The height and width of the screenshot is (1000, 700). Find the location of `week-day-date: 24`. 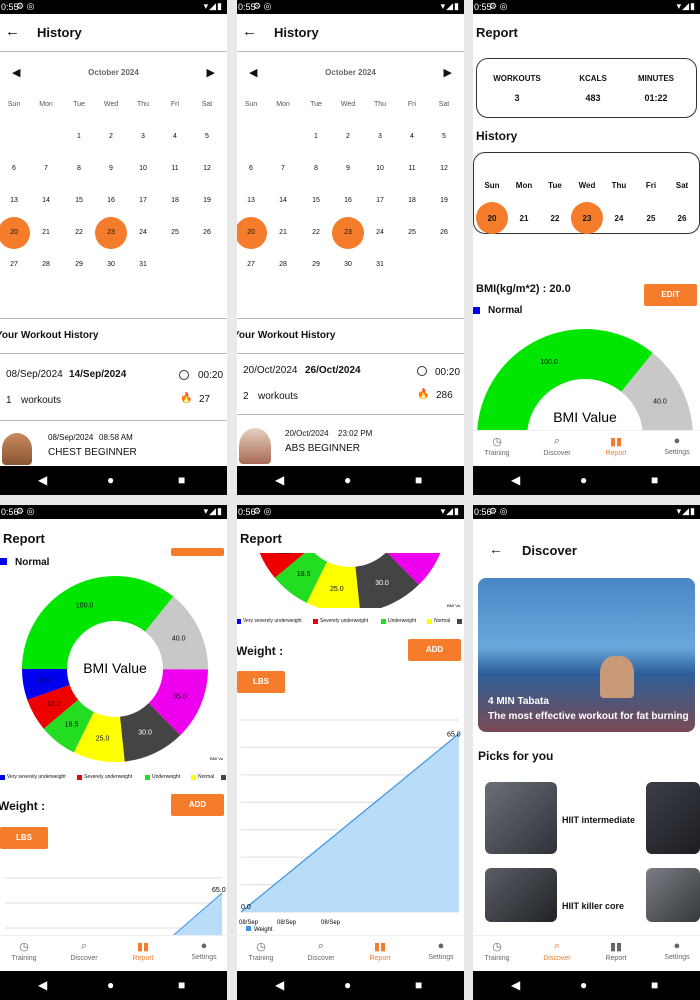

week-day-date: 24 is located at coordinates (619, 218).